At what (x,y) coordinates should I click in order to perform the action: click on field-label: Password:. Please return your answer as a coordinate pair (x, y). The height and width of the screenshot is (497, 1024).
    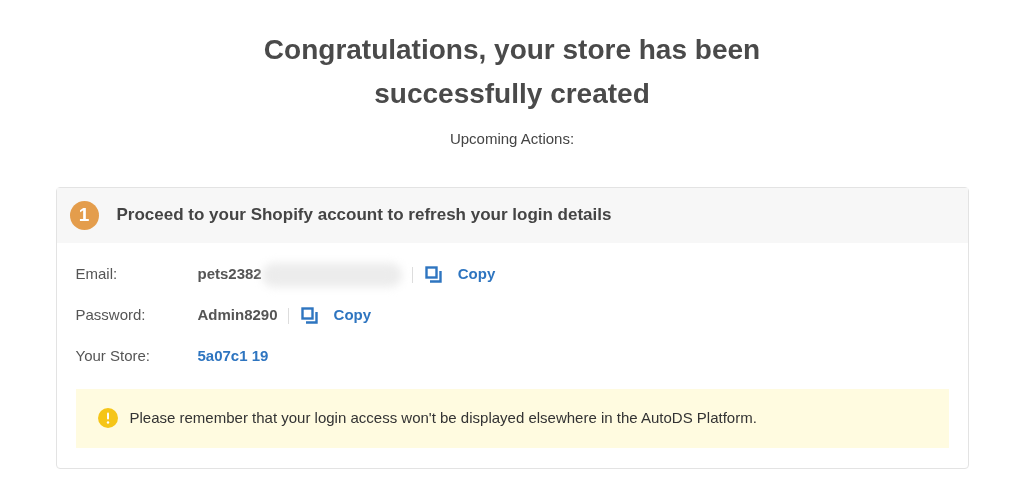
    Looking at the image, I should click on (111, 315).